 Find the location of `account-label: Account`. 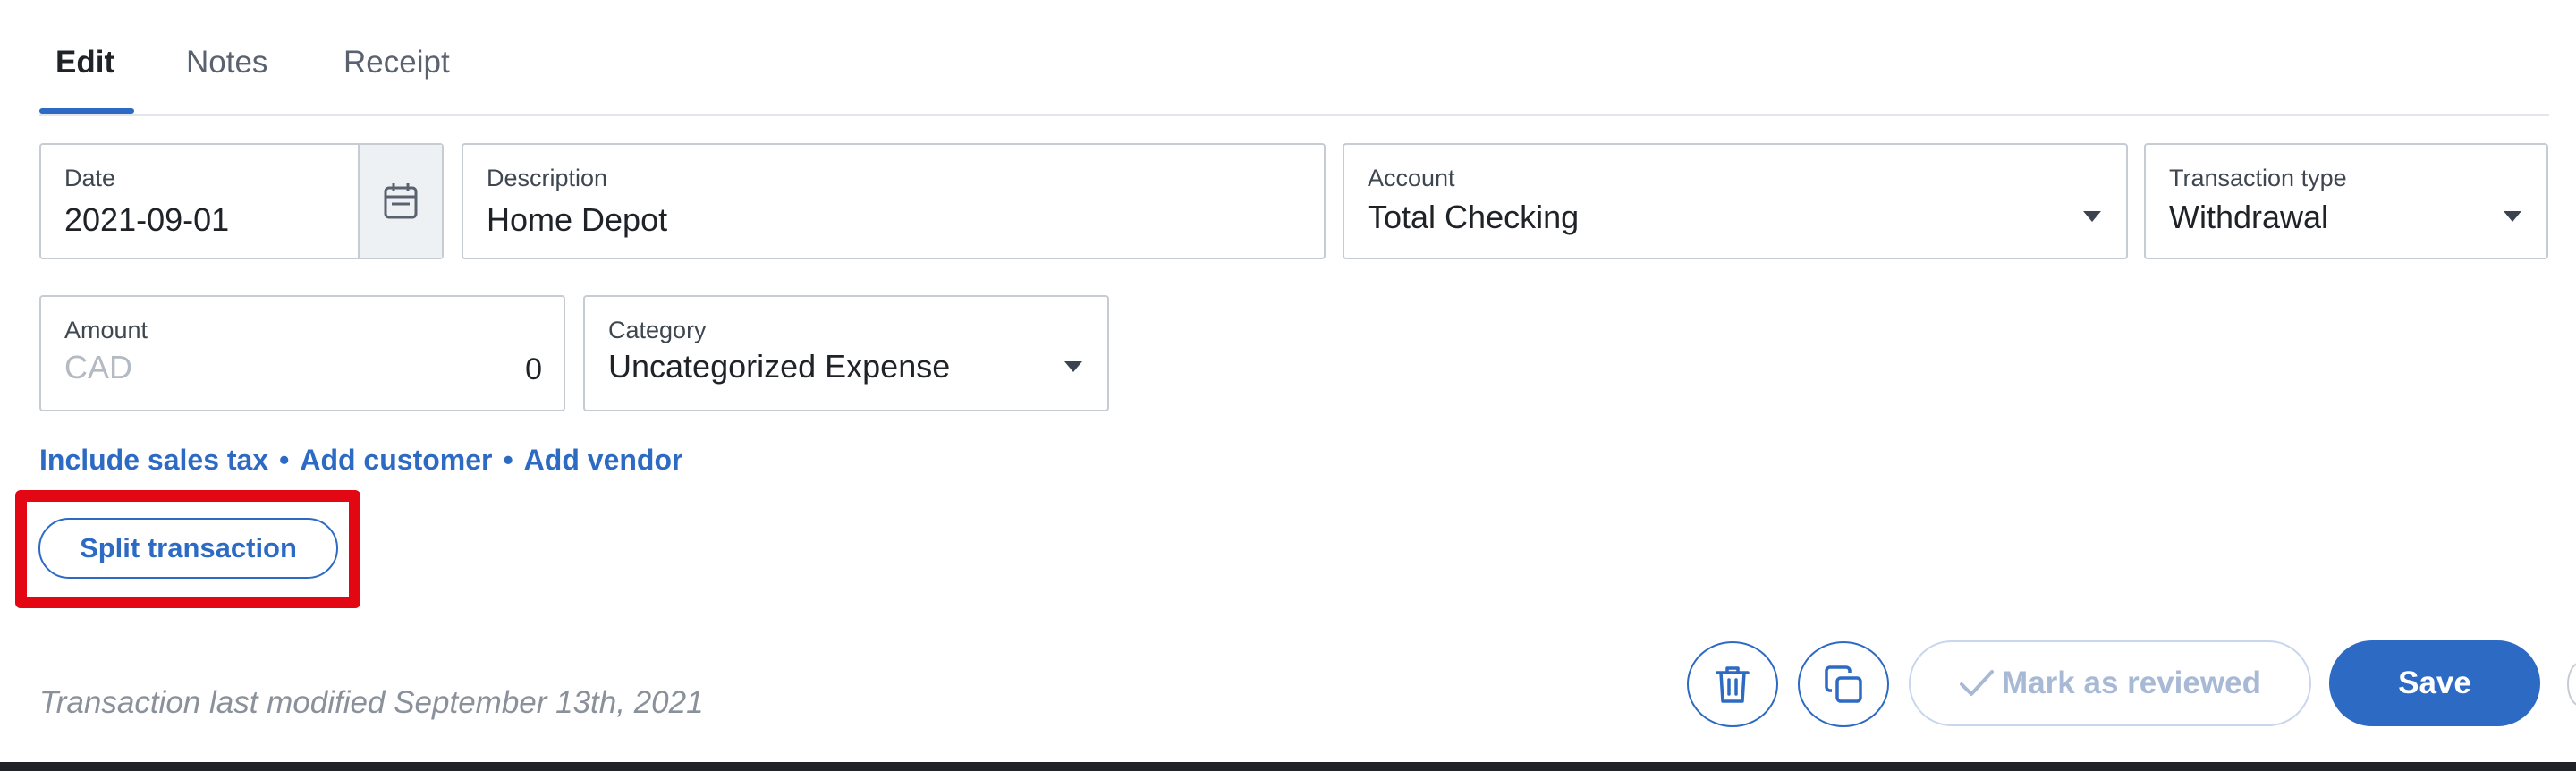

account-label: Account is located at coordinates (1411, 178).